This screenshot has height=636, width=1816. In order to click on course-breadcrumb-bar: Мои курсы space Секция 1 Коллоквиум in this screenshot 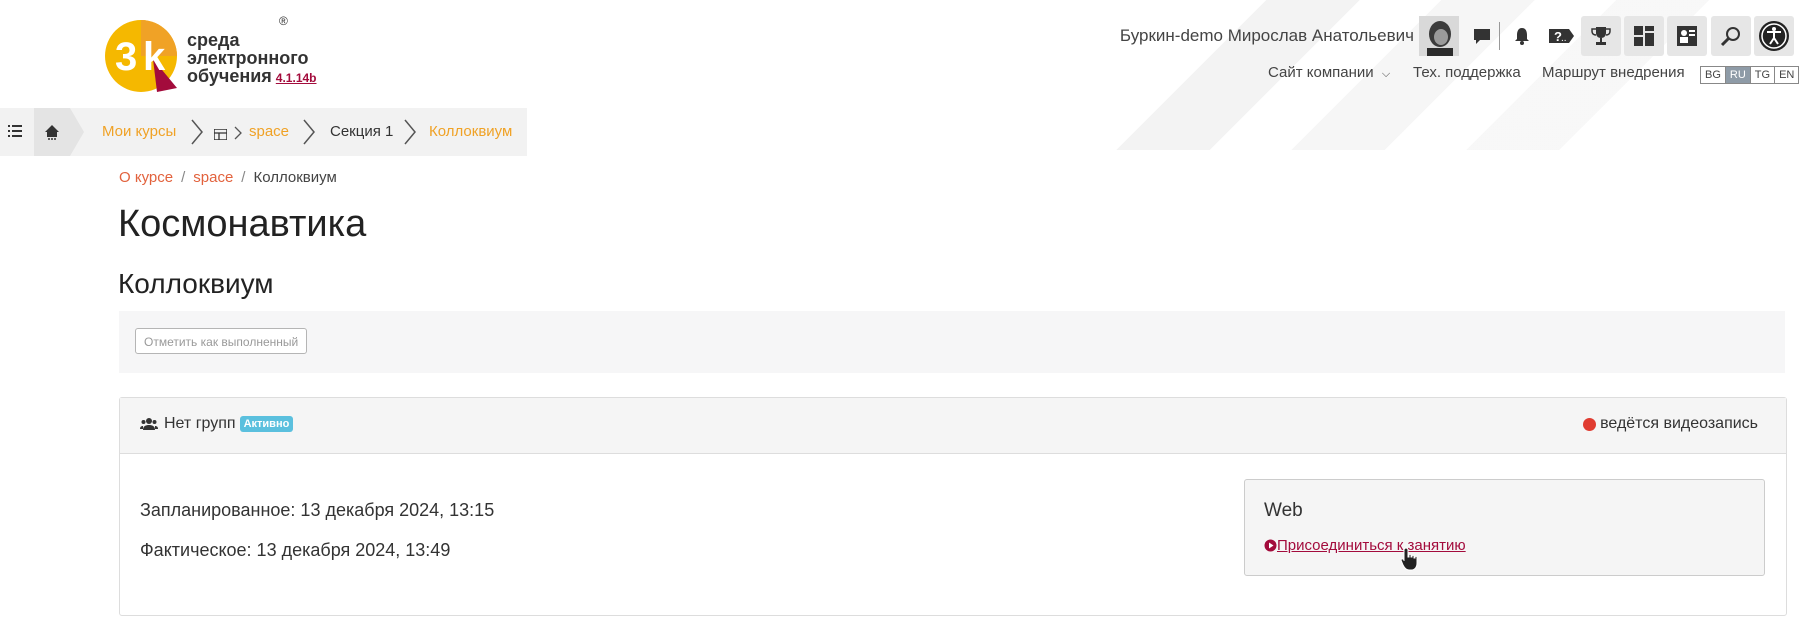, I will do `click(263, 132)`.